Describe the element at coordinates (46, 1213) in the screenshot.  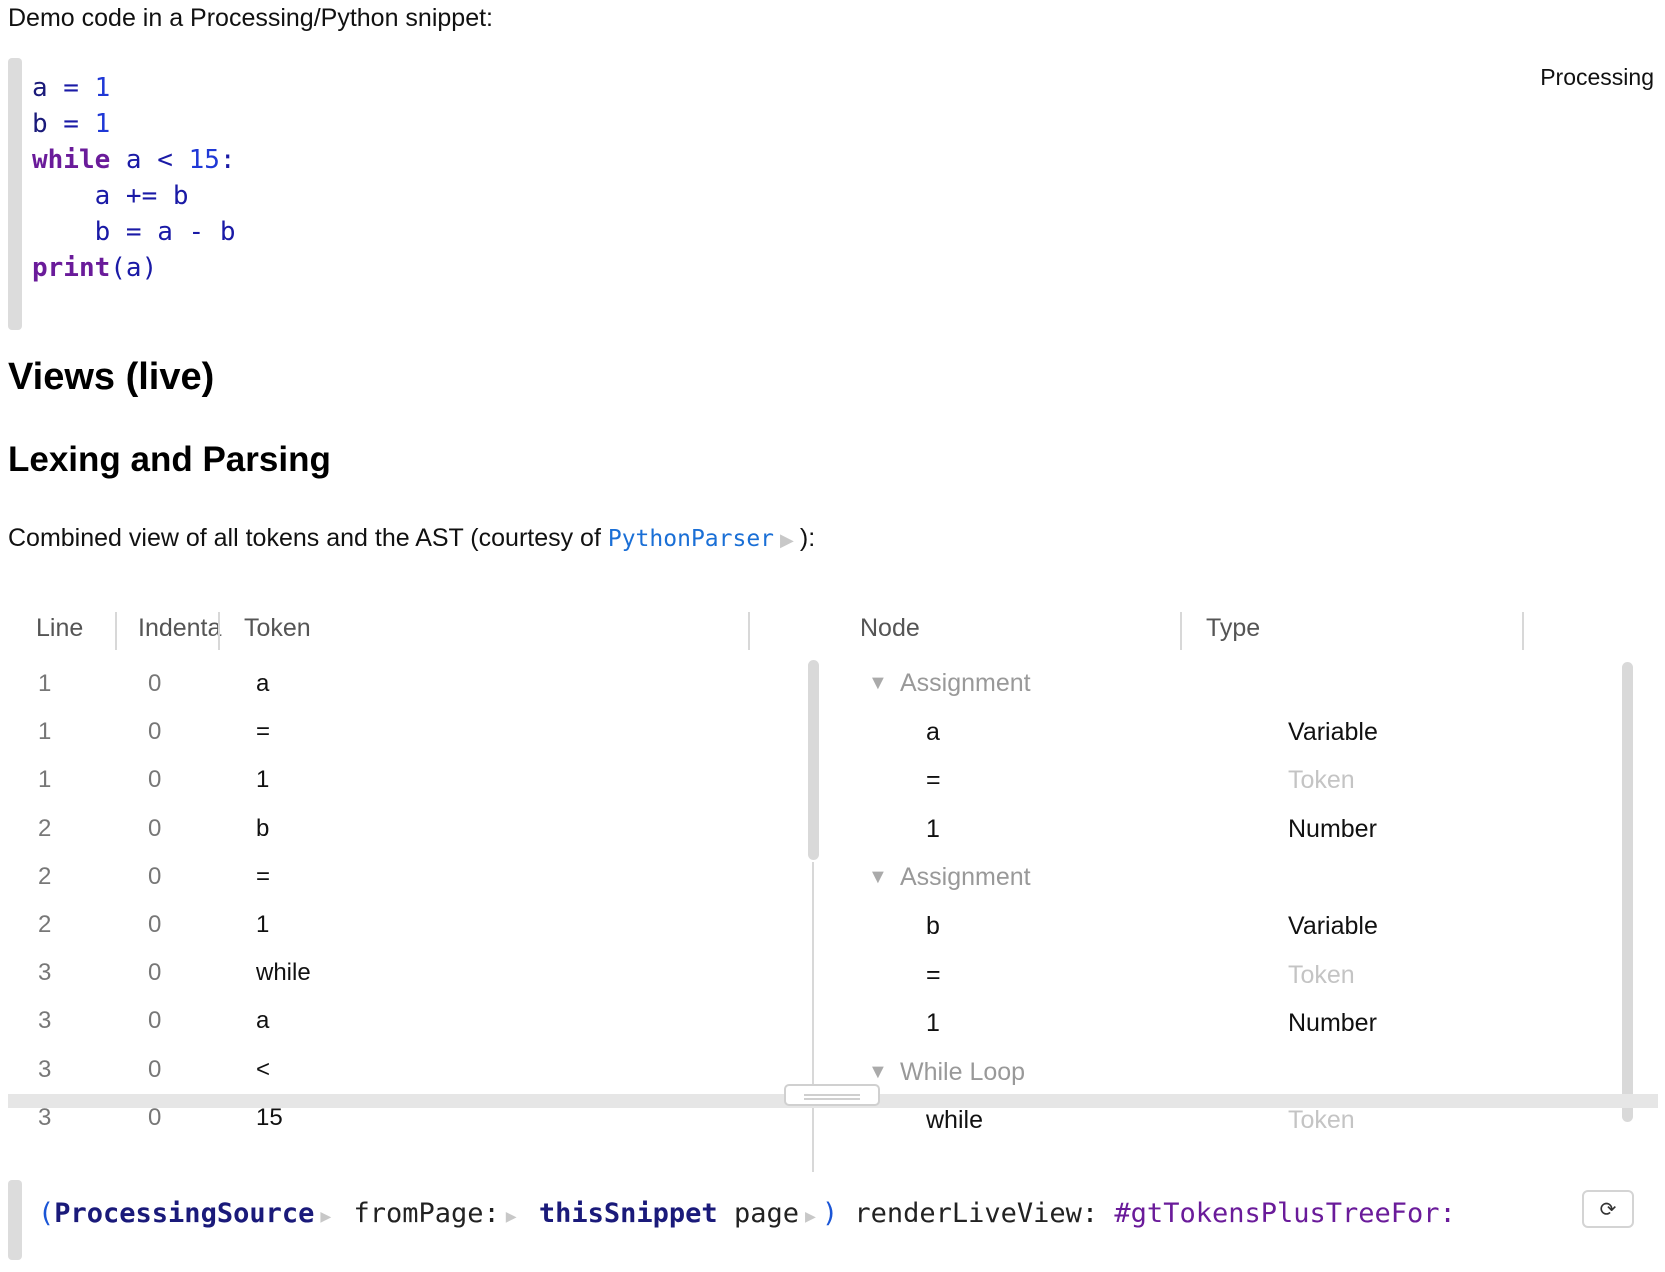
I see `open-paren: (` at that location.